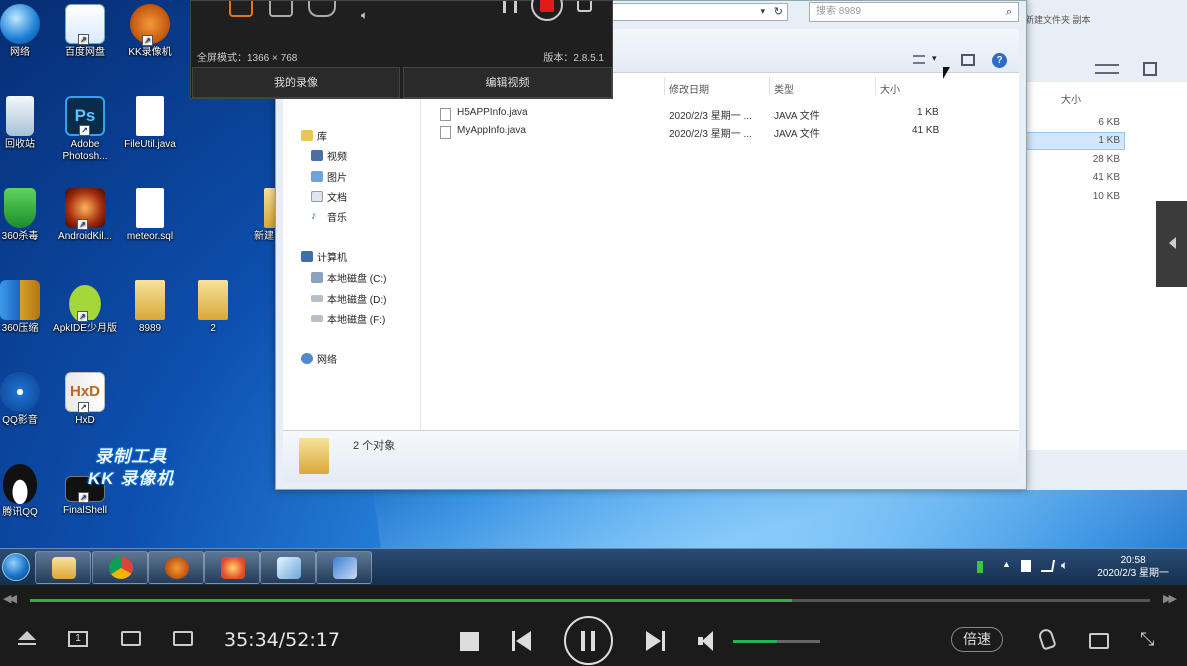 This screenshot has width=1187, height=666. I want to click on network-icon, so click(307, 358).